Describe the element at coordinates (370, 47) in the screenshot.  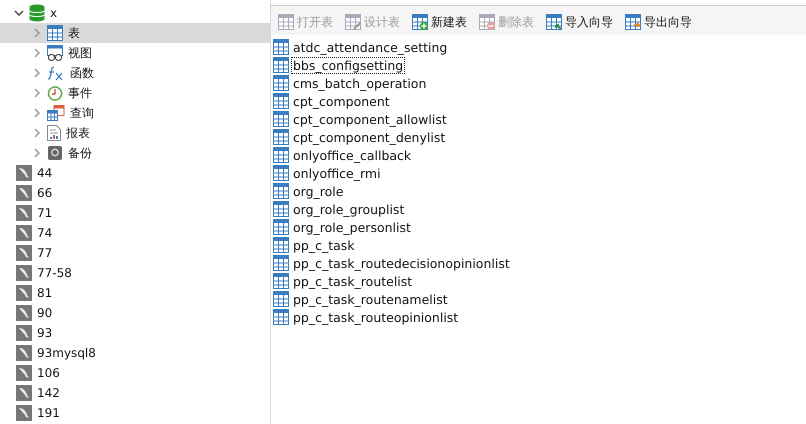
I see `table-name: atdc_attendance_setting` at that location.